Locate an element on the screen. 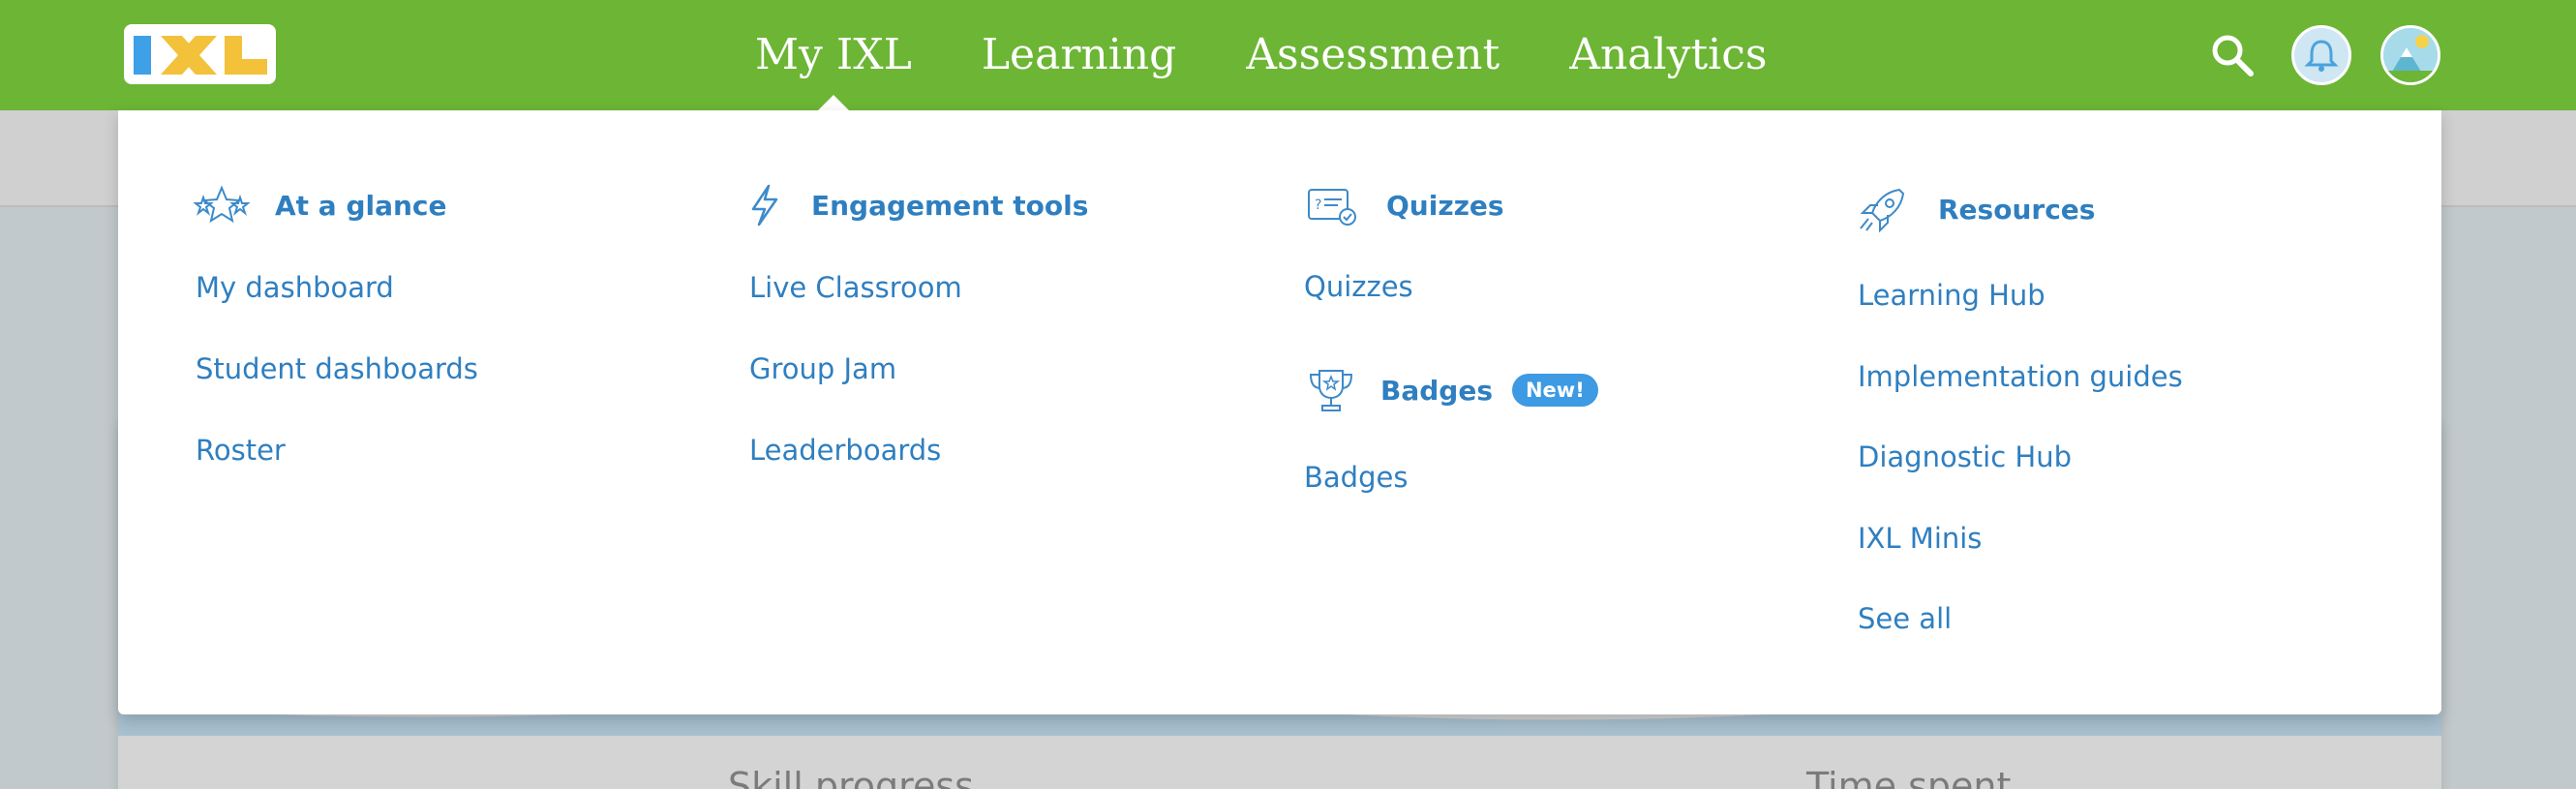 The width and height of the screenshot is (2576, 789). at-a-glance-heading: At a glance is located at coordinates (320, 205).